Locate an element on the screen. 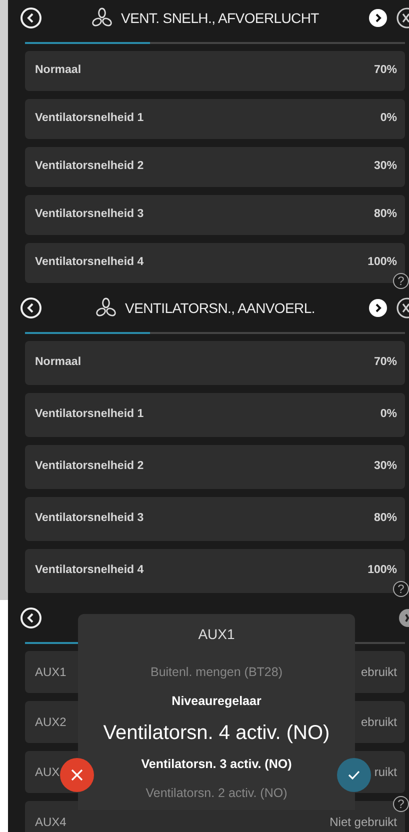 This screenshot has height=832, width=409. setting-label: AUX4 is located at coordinates (50, 822).